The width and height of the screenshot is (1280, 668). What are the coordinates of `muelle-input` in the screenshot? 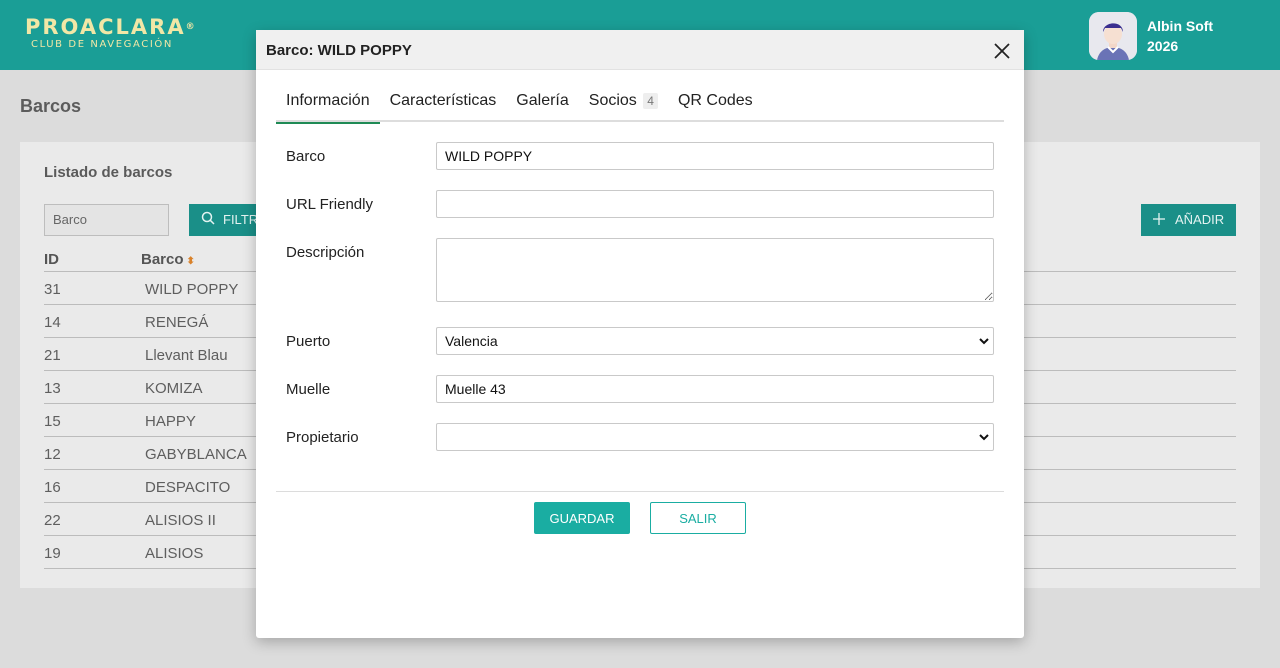 It's located at (715, 389).